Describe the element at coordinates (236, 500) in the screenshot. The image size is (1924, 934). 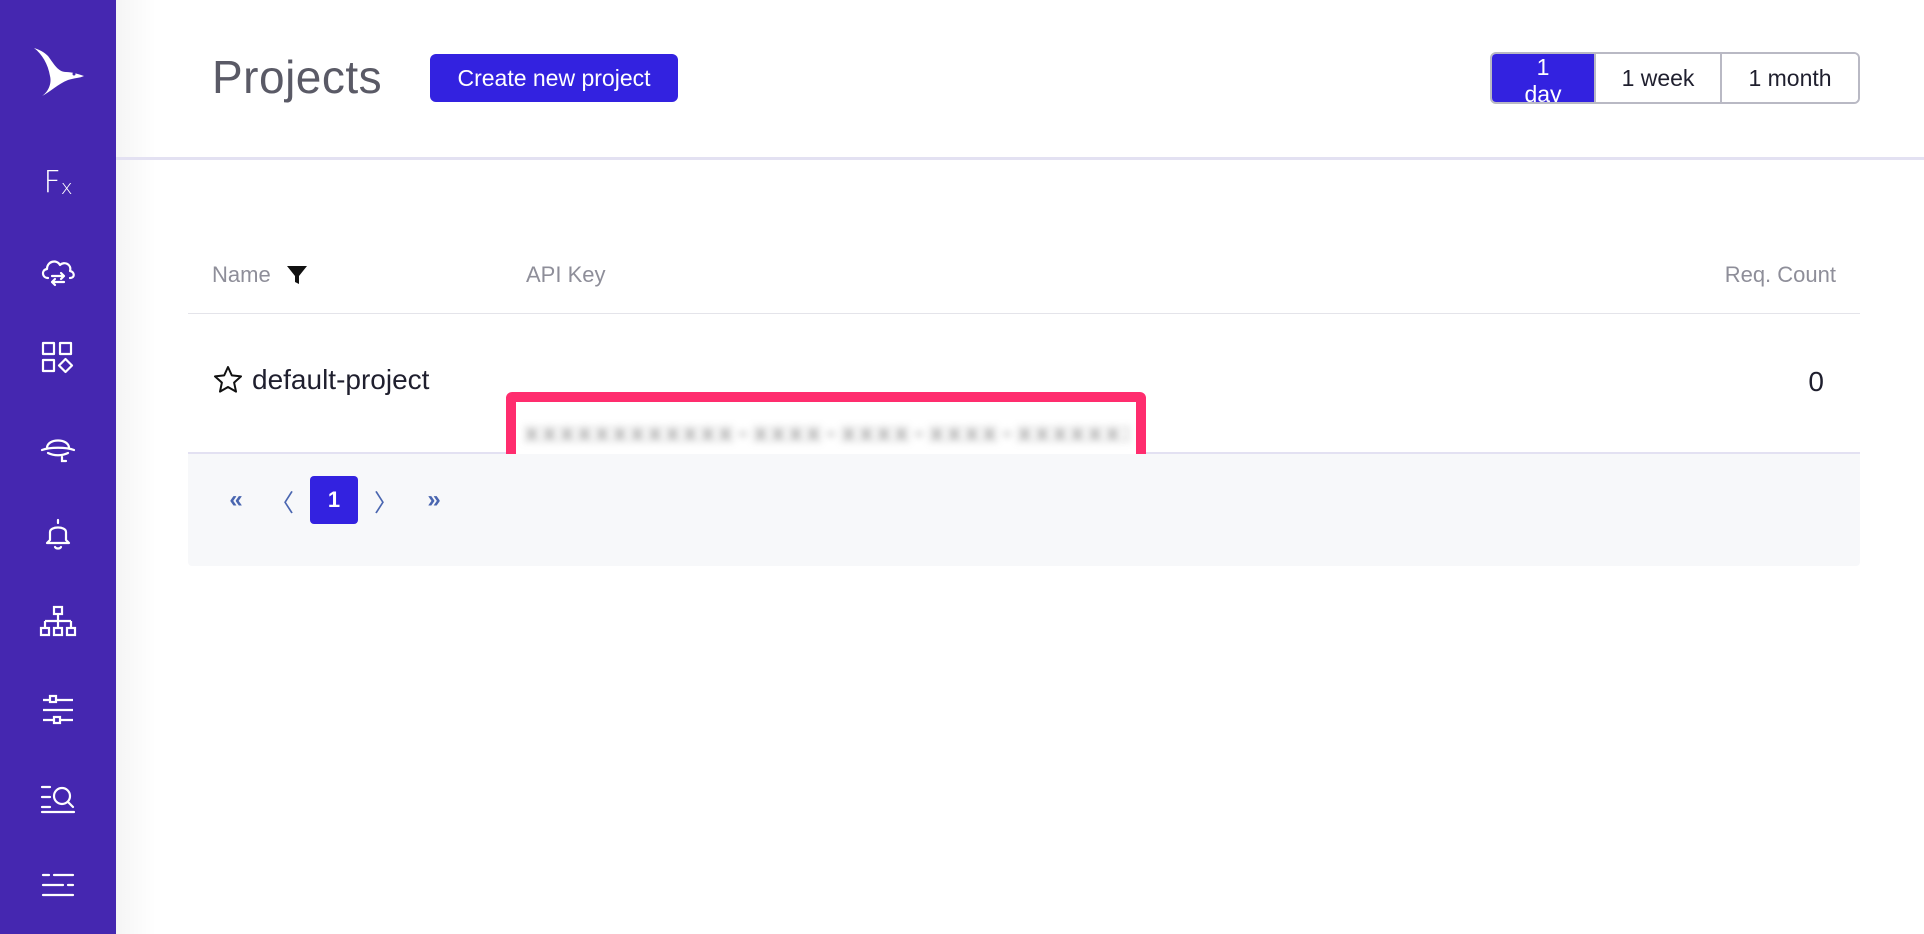
I see `first-page-button: «` at that location.